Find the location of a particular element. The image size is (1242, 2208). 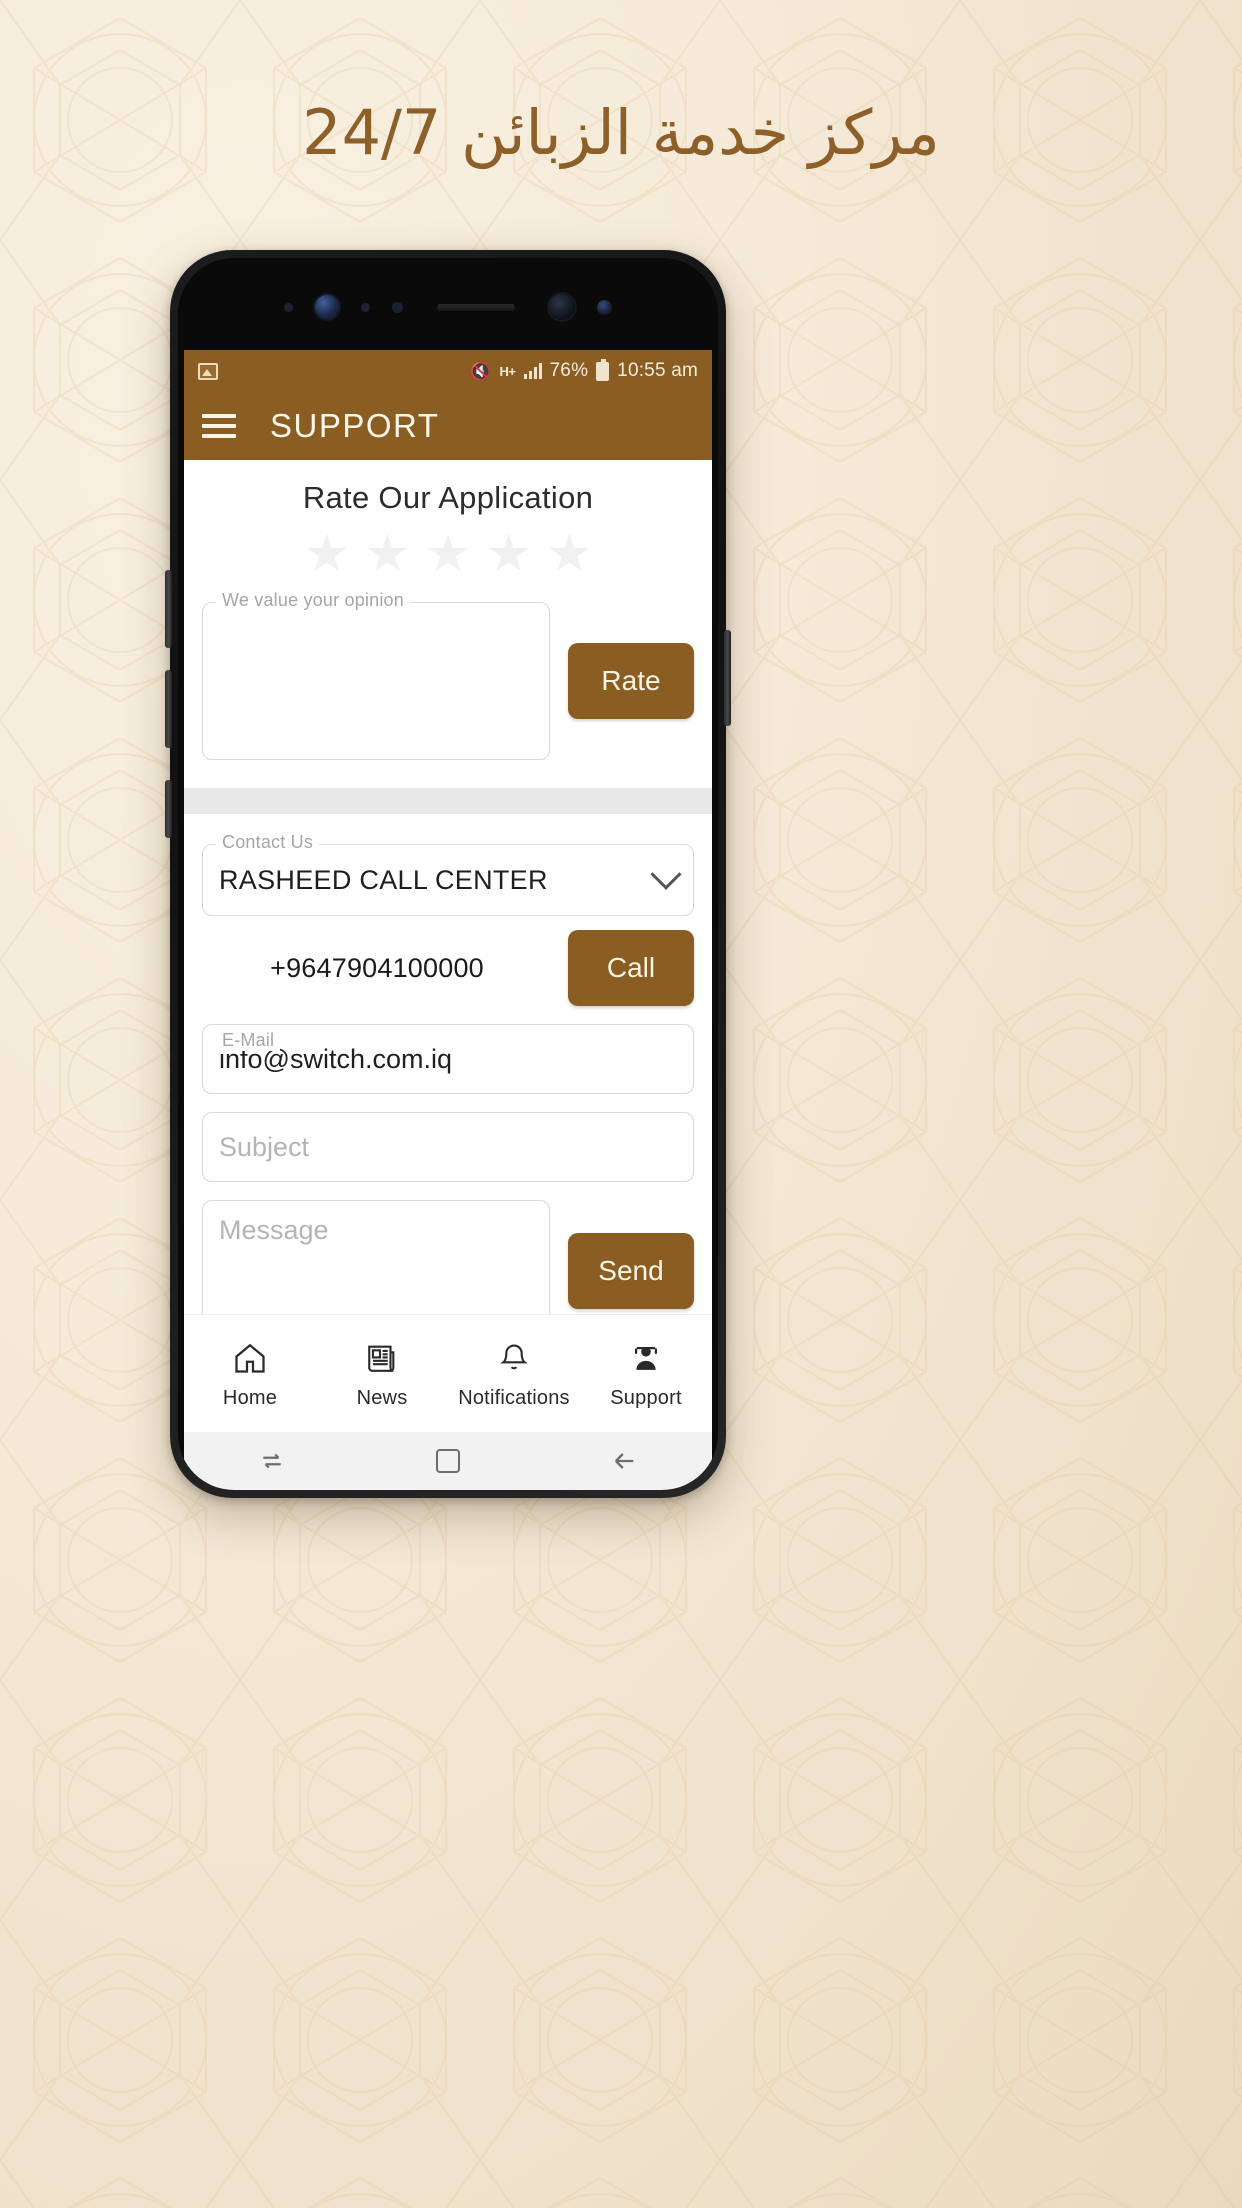

newspaper-icon is located at coordinates (382, 1358).